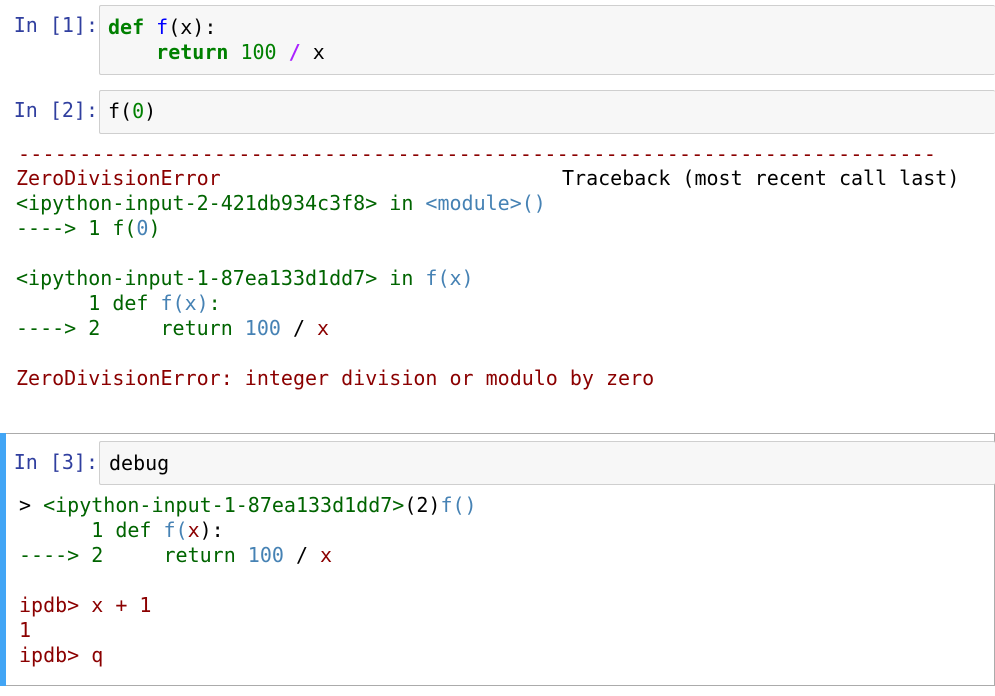 This screenshot has height=696, width=995. What do you see at coordinates (25, 630) in the screenshot?
I see `ipdb-result-1: 1` at bounding box center [25, 630].